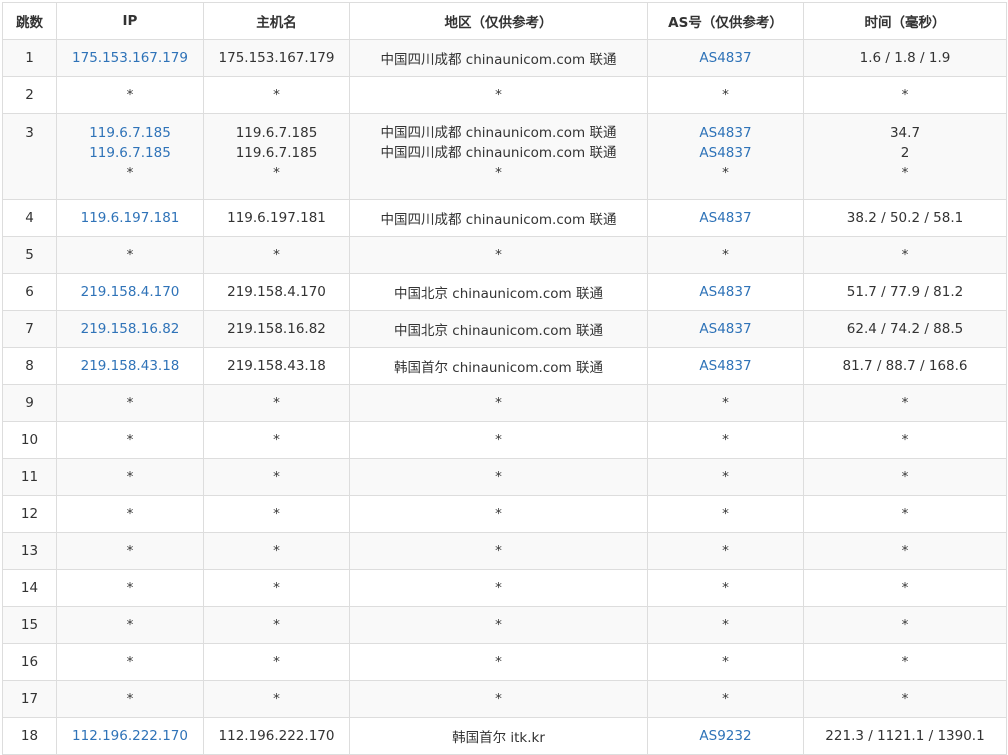 The image size is (1008, 755). What do you see at coordinates (725, 736) in the screenshot?
I see `asn-link: AS9232` at bounding box center [725, 736].